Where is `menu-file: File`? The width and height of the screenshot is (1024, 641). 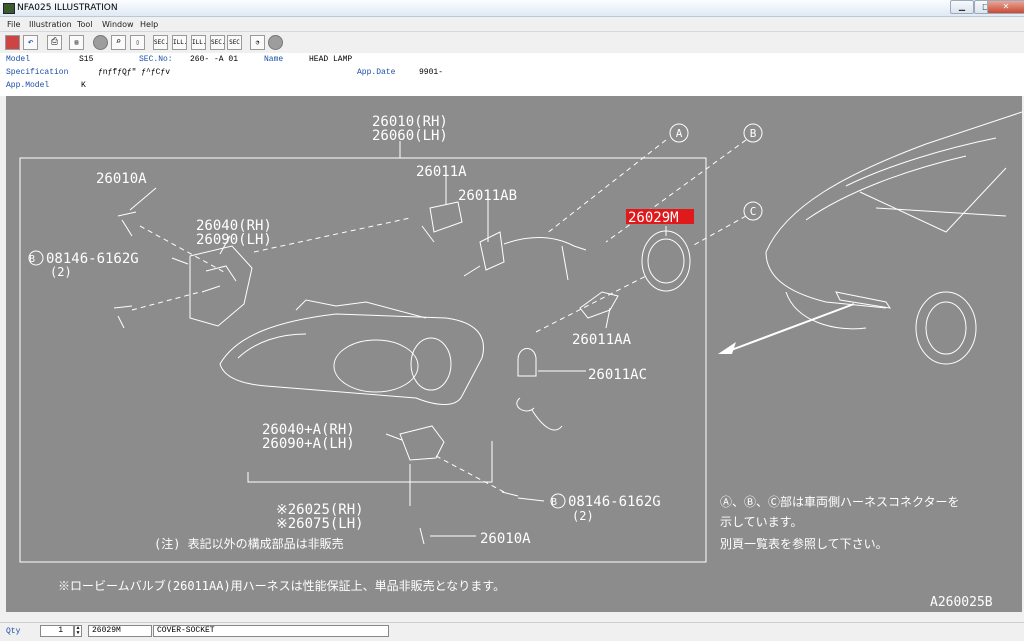 menu-file: File is located at coordinates (13, 24).